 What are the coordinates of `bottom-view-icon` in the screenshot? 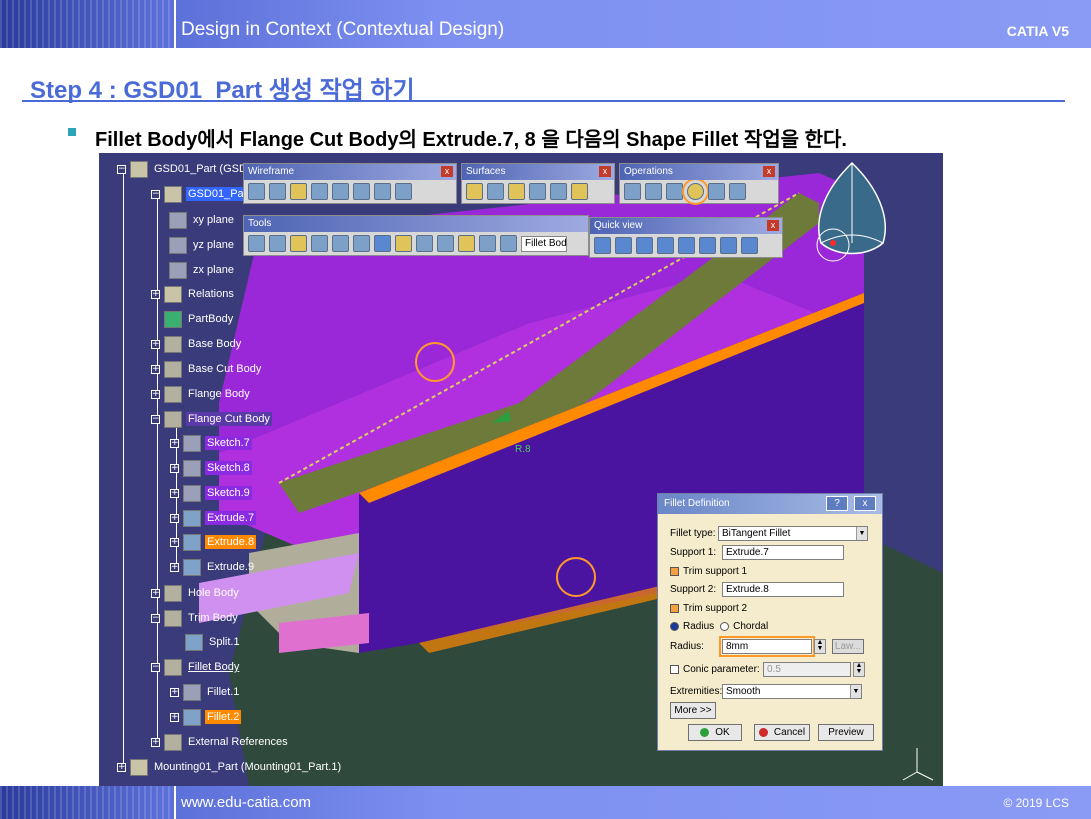 It's located at (728, 245).